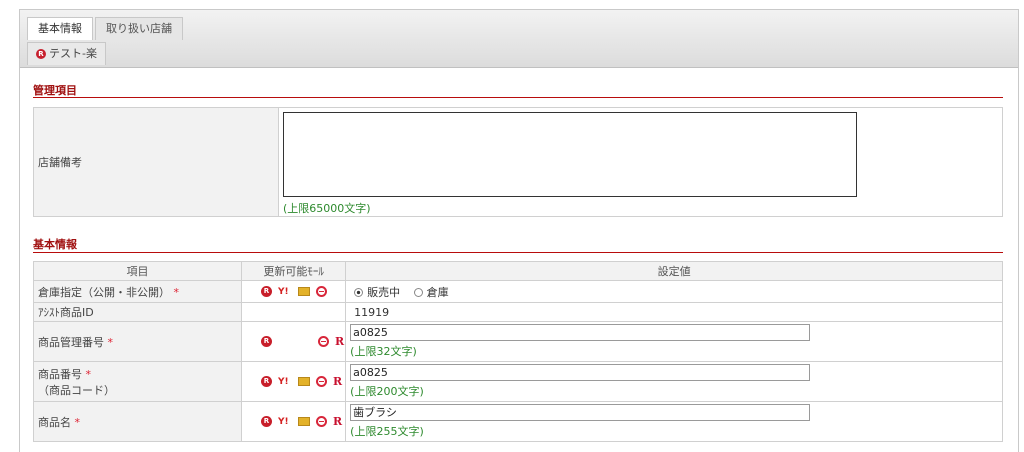 This screenshot has height=452, width=1024. I want to click on tab-stores: 取り扱い店舗, so click(139, 28).